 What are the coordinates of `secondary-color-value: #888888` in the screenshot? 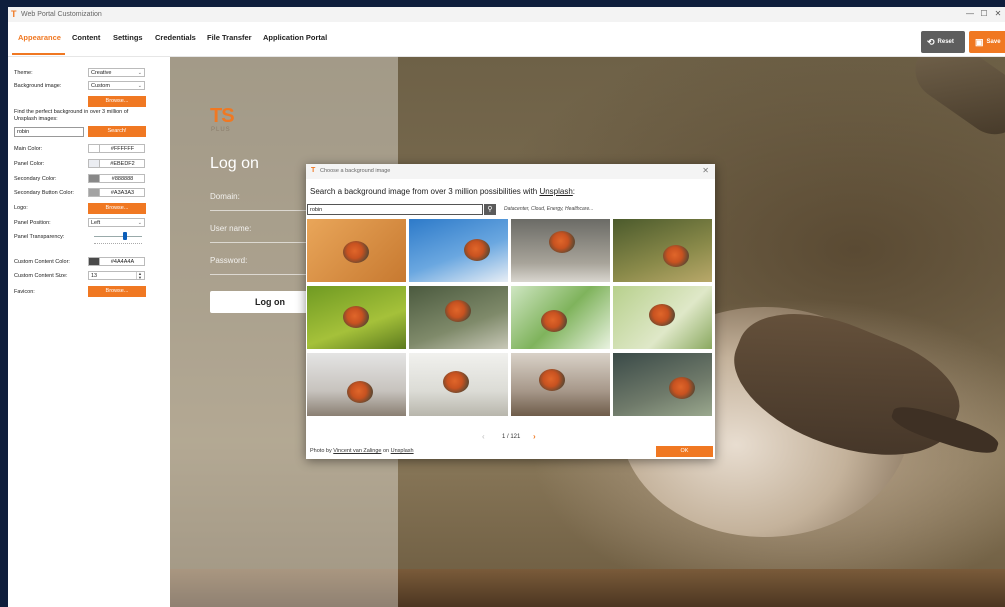 It's located at (122, 179).